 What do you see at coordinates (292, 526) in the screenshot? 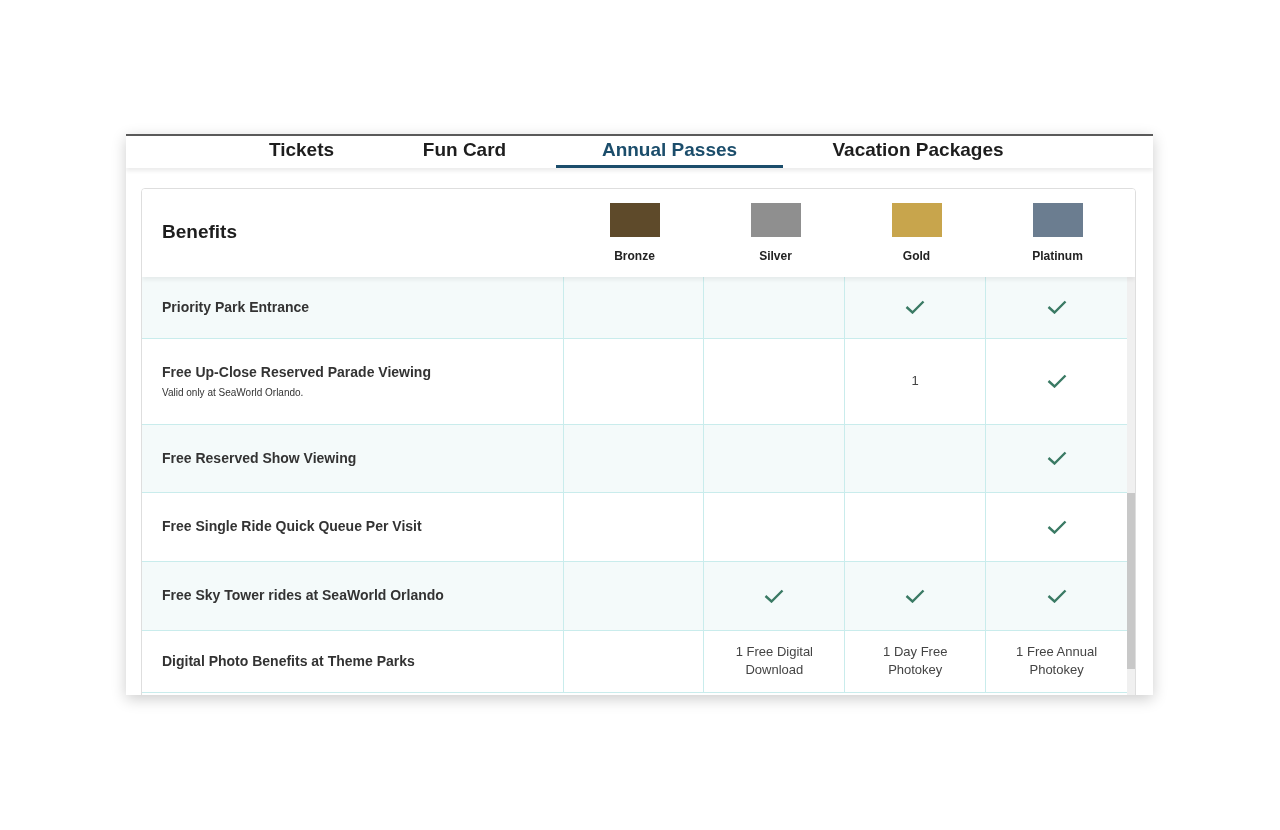
I see `benefit-label: Free Single Ride Quick Queue Per Visit` at bounding box center [292, 526].